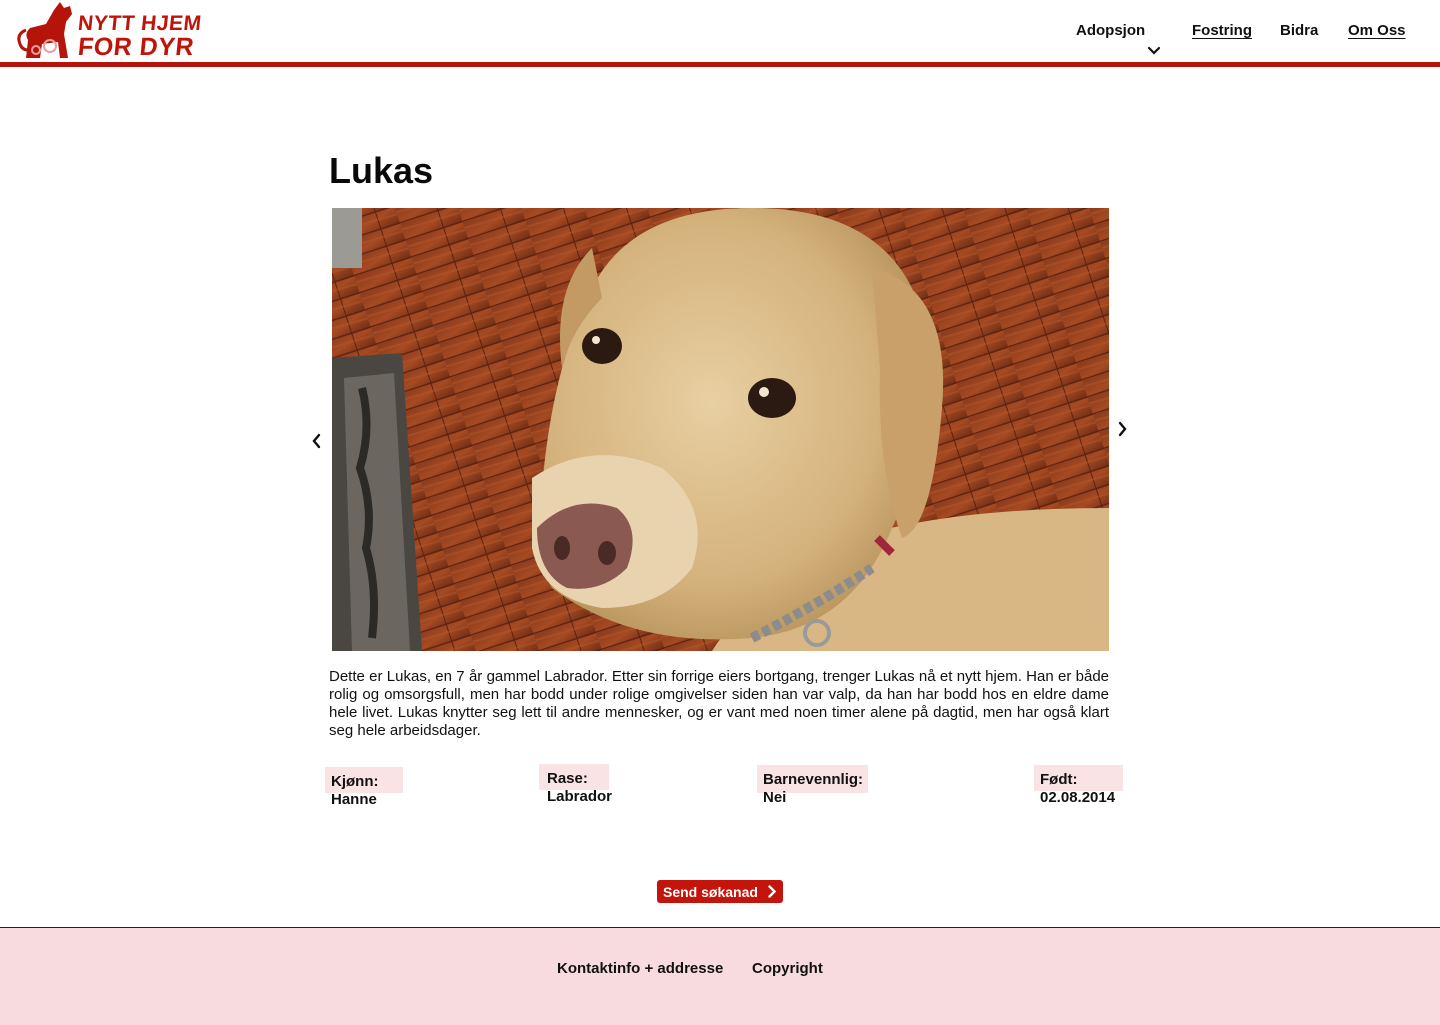  I want to click on info-breed-label: Rase:, so click(567, 778).